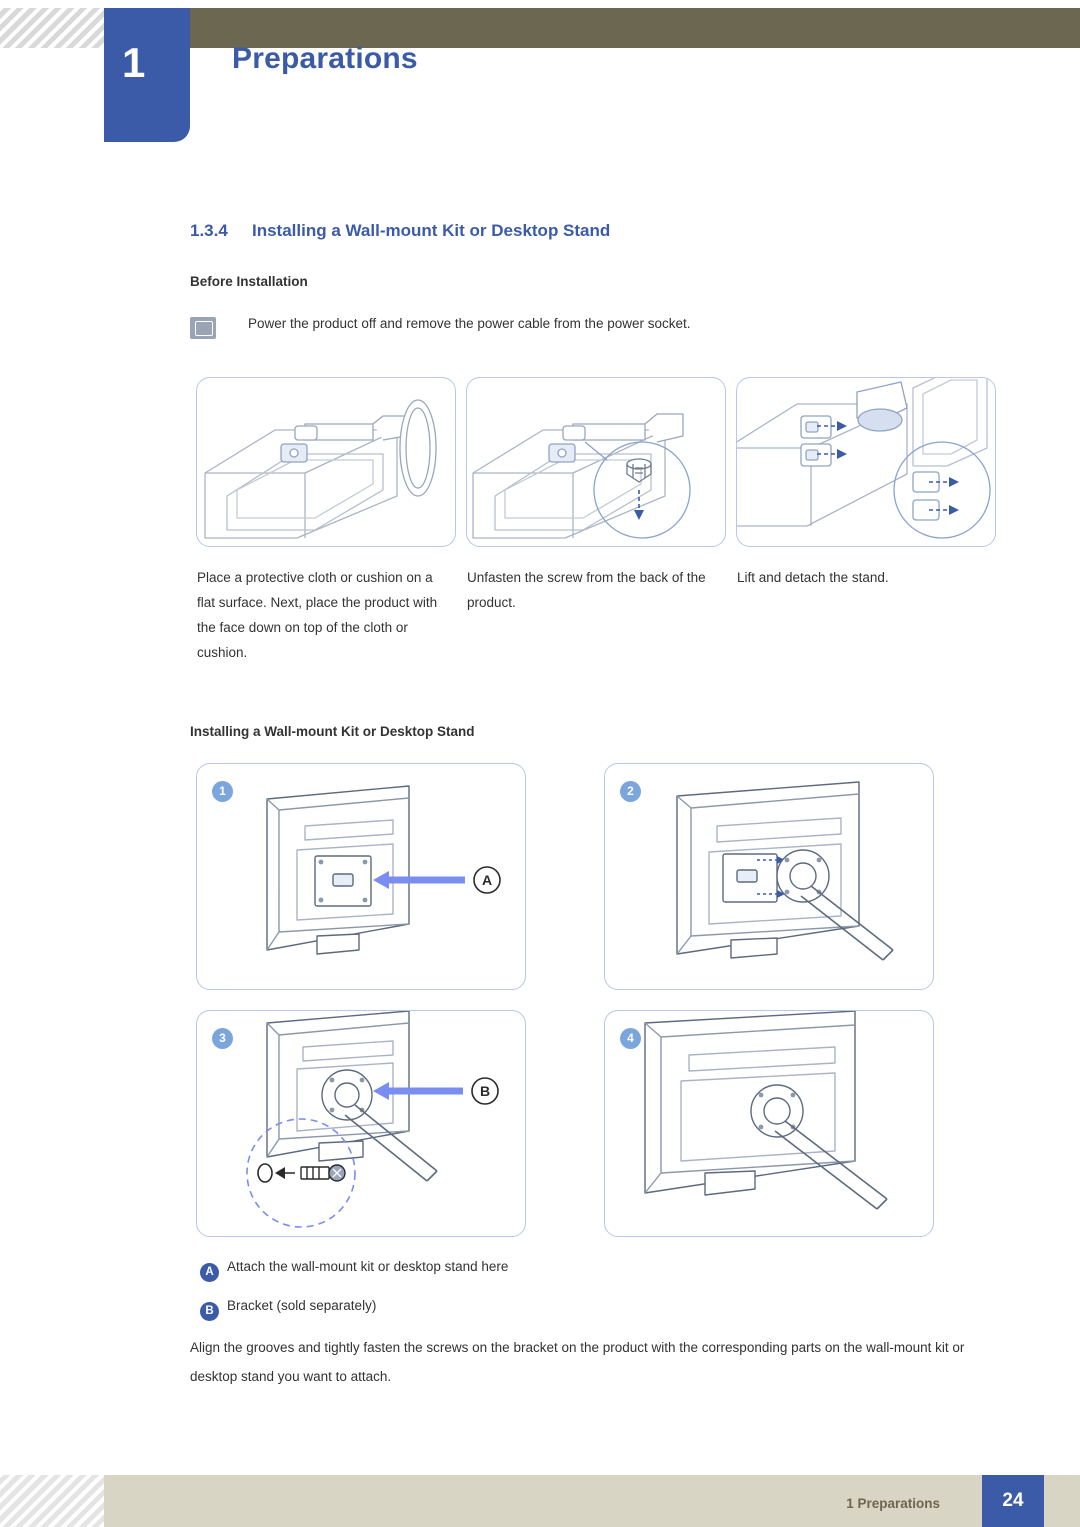 The image size is (1080, 1527). I want to click on note-icon, so click(203, 328).